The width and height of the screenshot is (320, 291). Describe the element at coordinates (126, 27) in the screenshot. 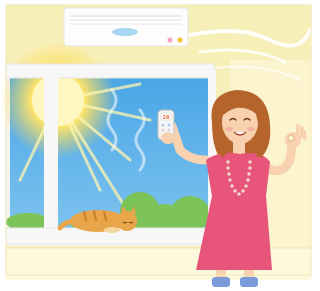

I see `air-conditioner-icon` at that location.